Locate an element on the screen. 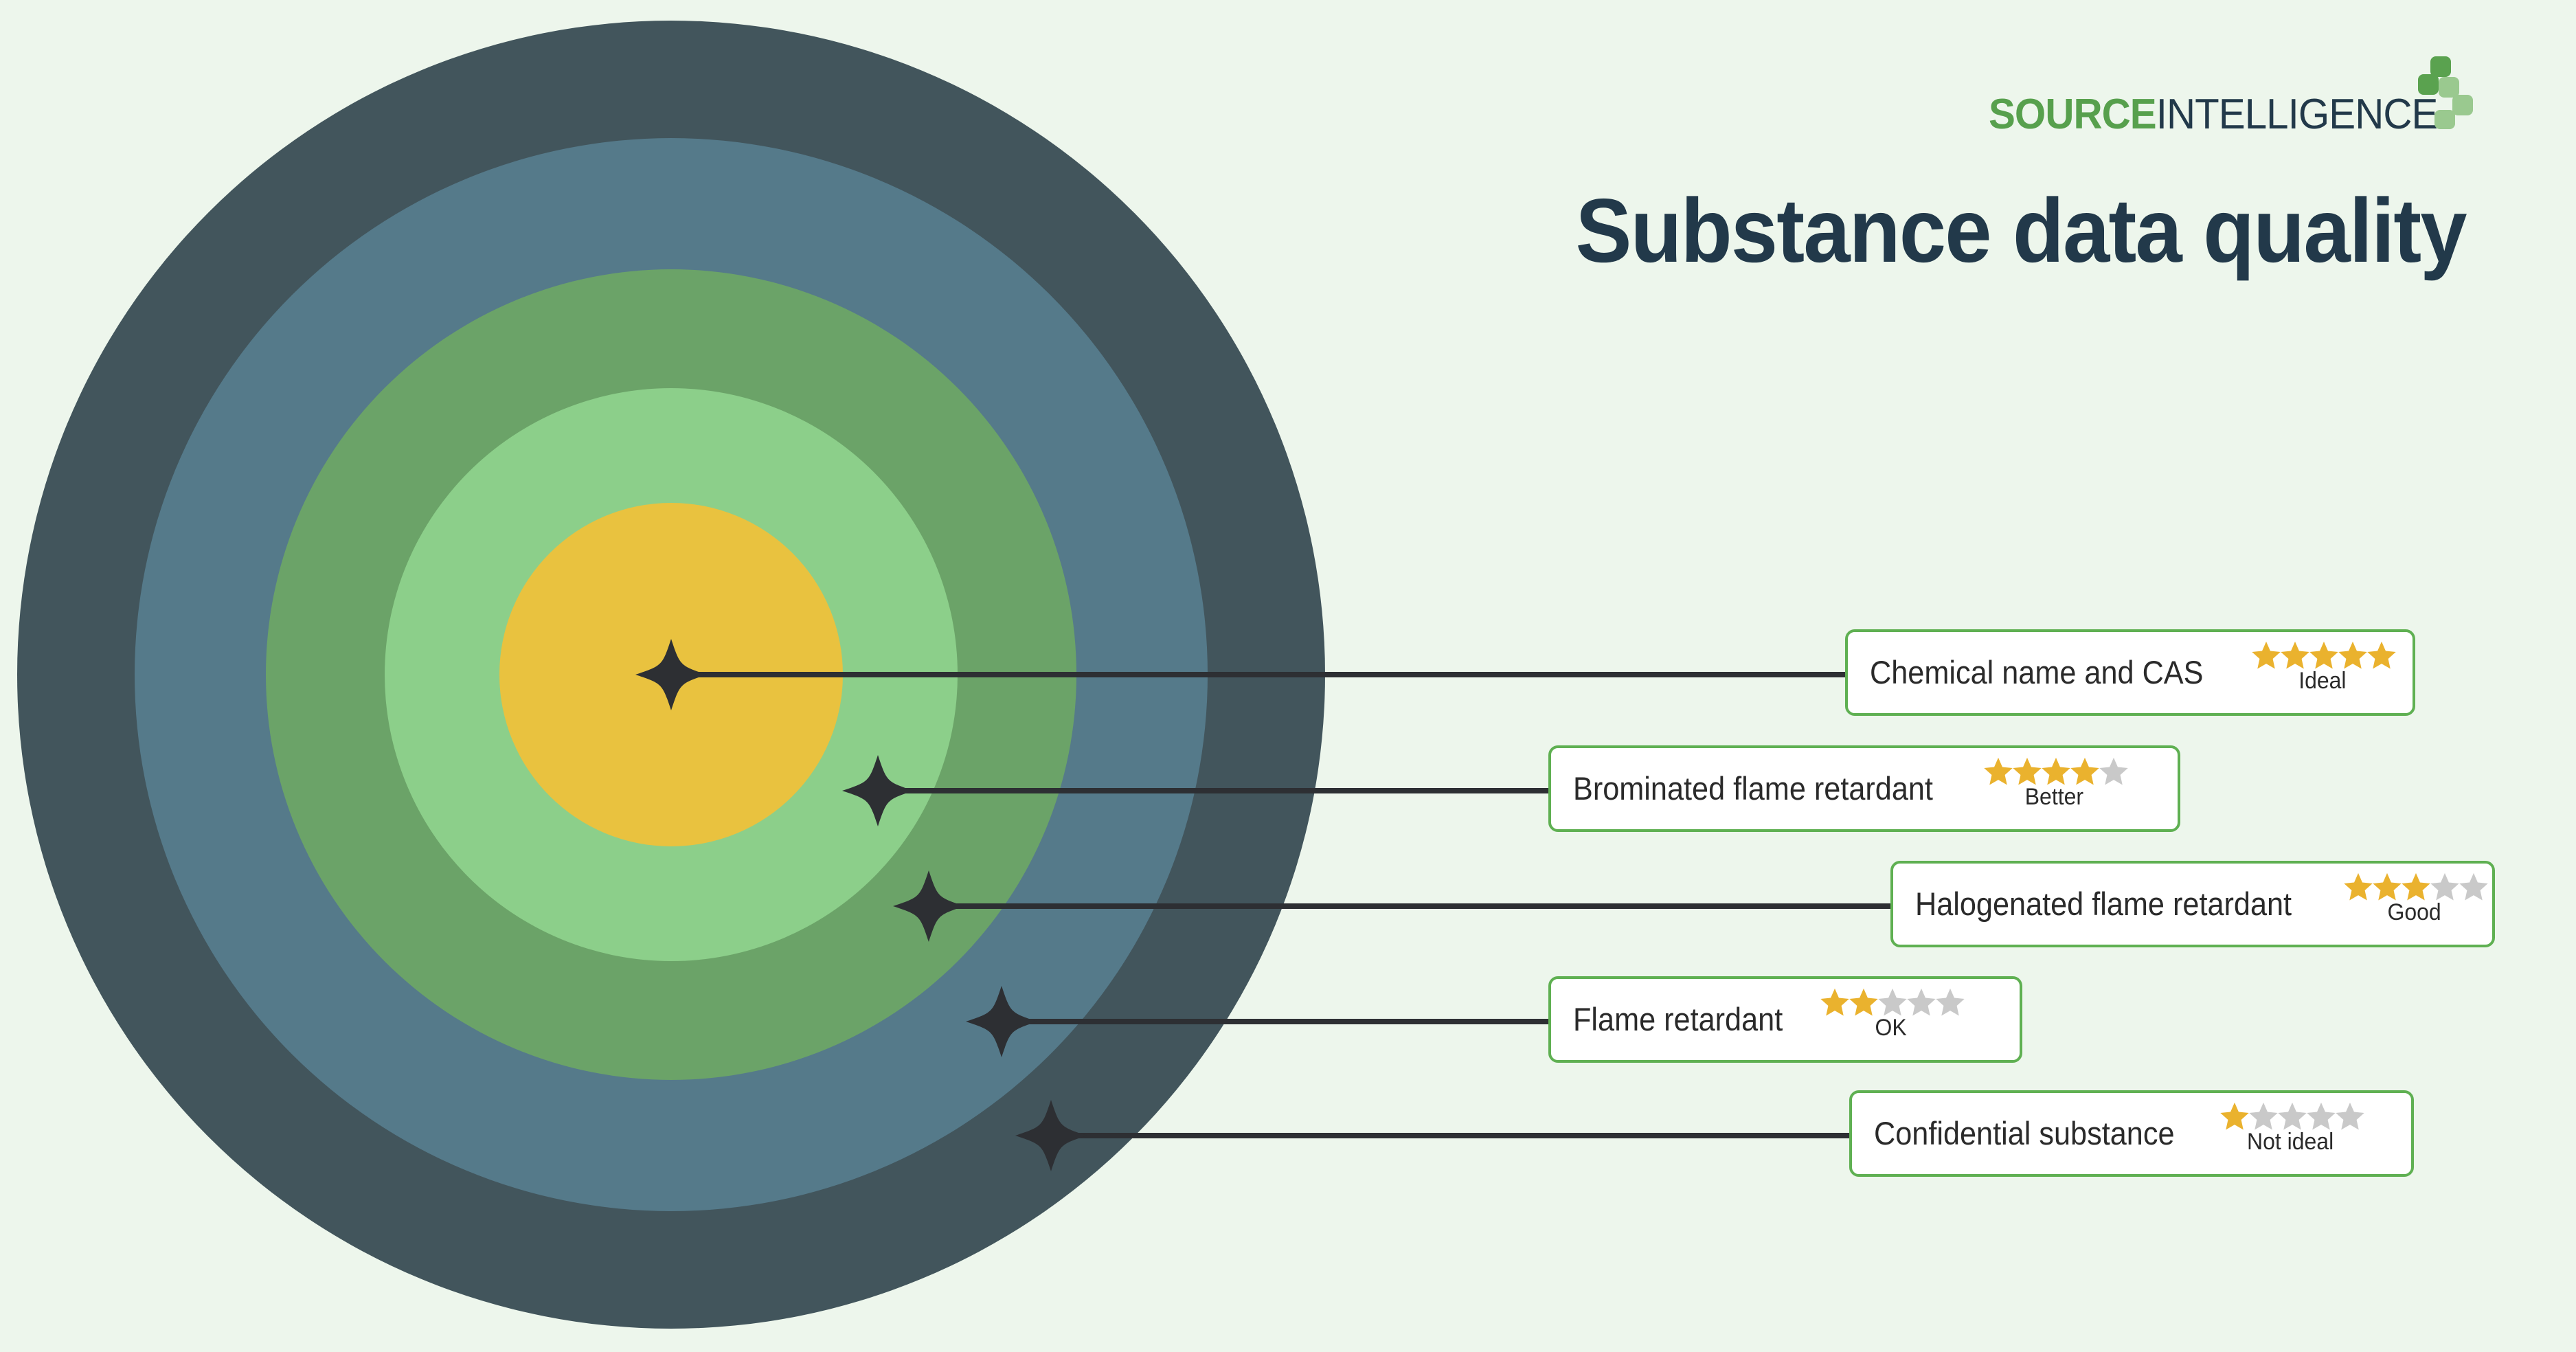  star-rating: OK is located at coordinates (1892, 1015).